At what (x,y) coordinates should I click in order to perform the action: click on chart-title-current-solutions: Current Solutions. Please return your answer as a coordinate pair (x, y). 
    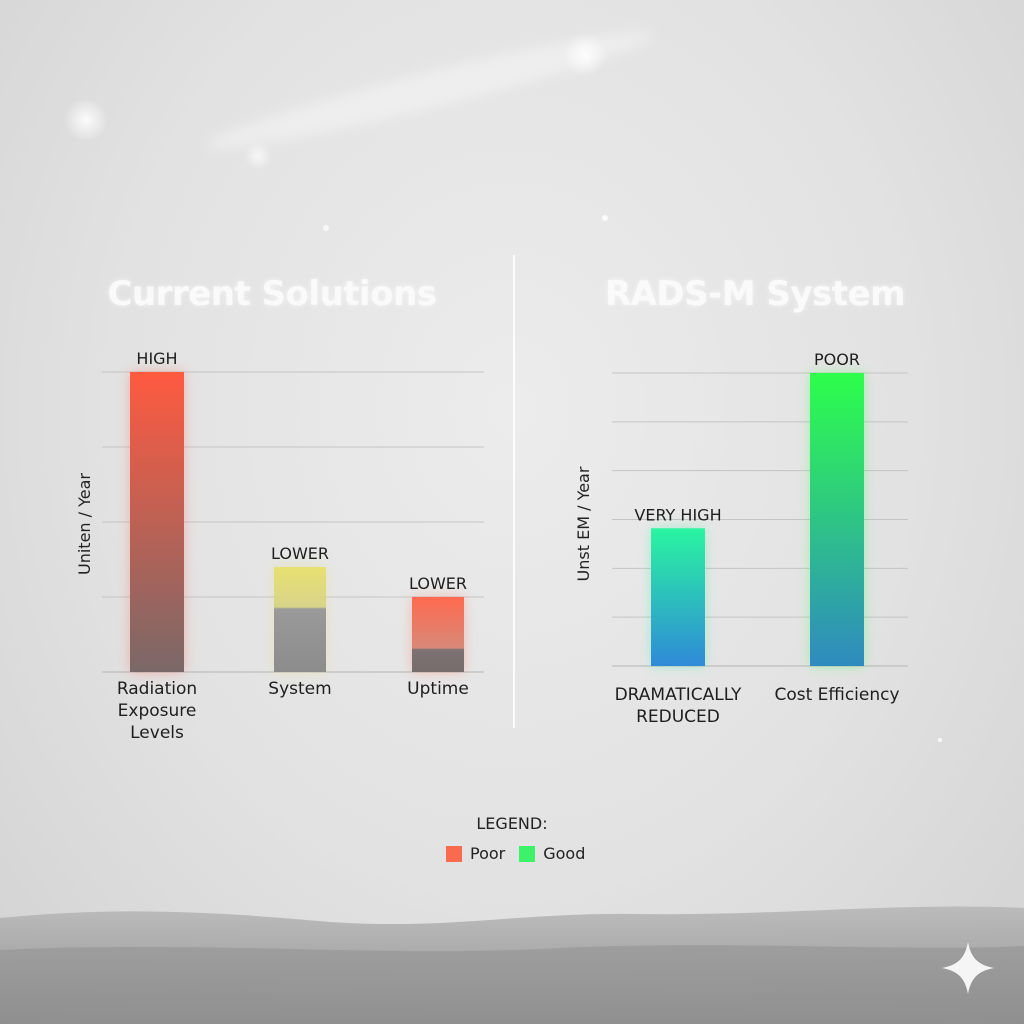
    Looking at the image, I should click on (272, 294).